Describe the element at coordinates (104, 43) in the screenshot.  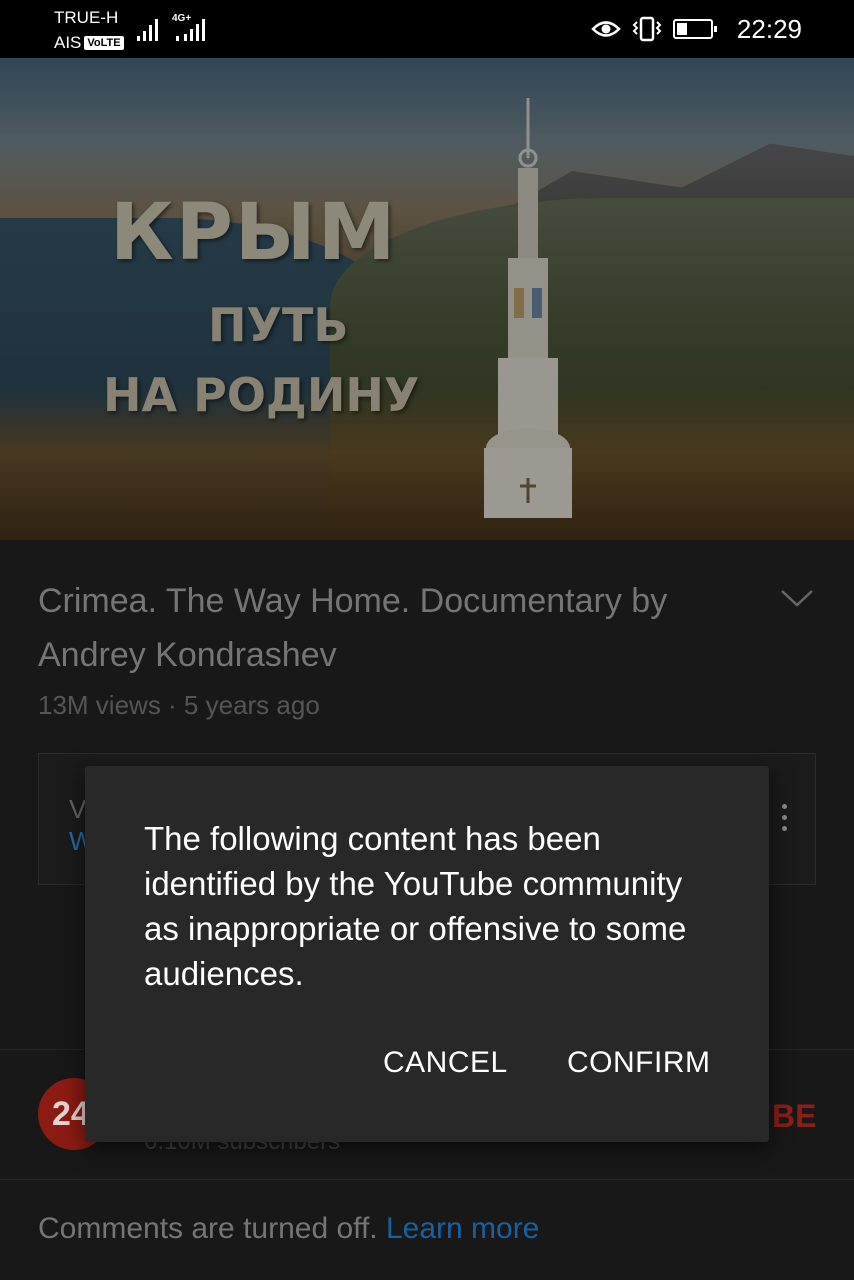
I see `volte-badge: VoLTE` at that location.